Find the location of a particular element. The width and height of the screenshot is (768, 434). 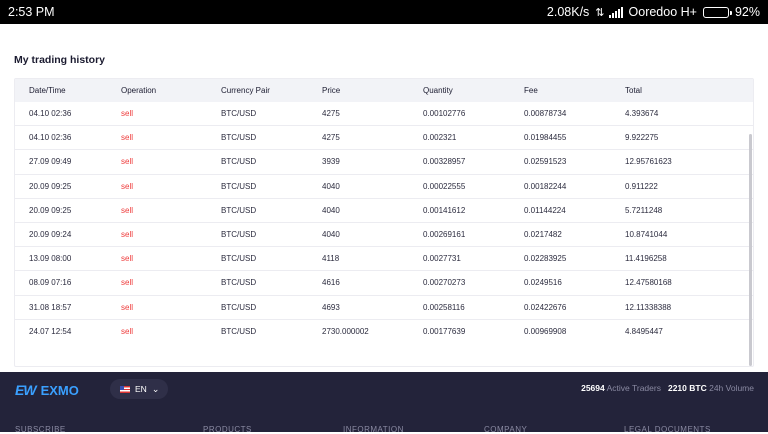

cell-date-time: 13.09 08:00 is located at coordinates (50, 259).